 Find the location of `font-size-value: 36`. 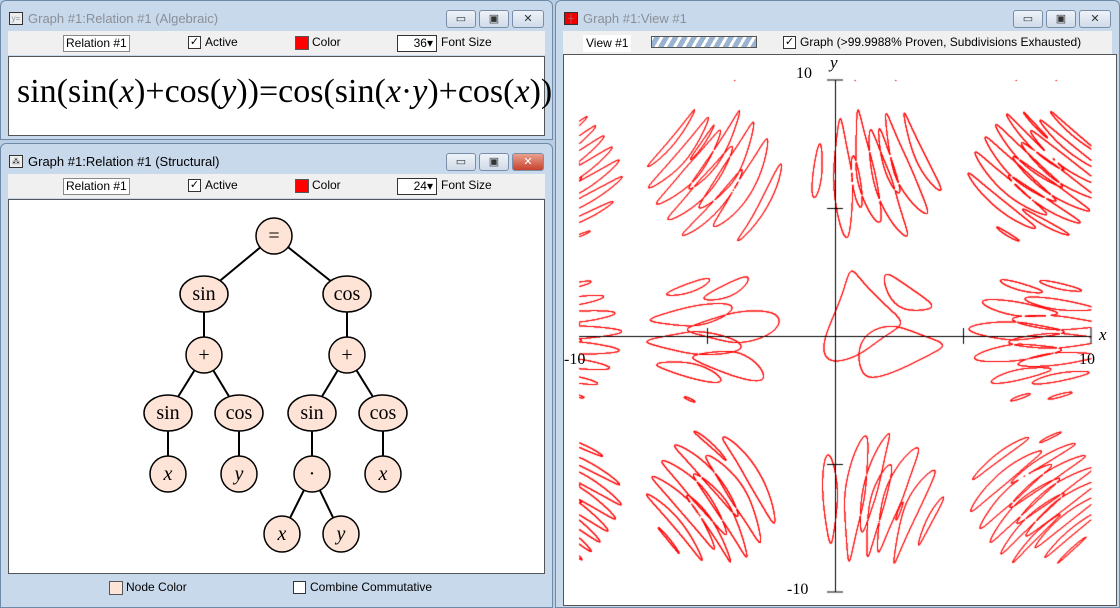

font-size-value: 36 is located at coordinates (420, 43).